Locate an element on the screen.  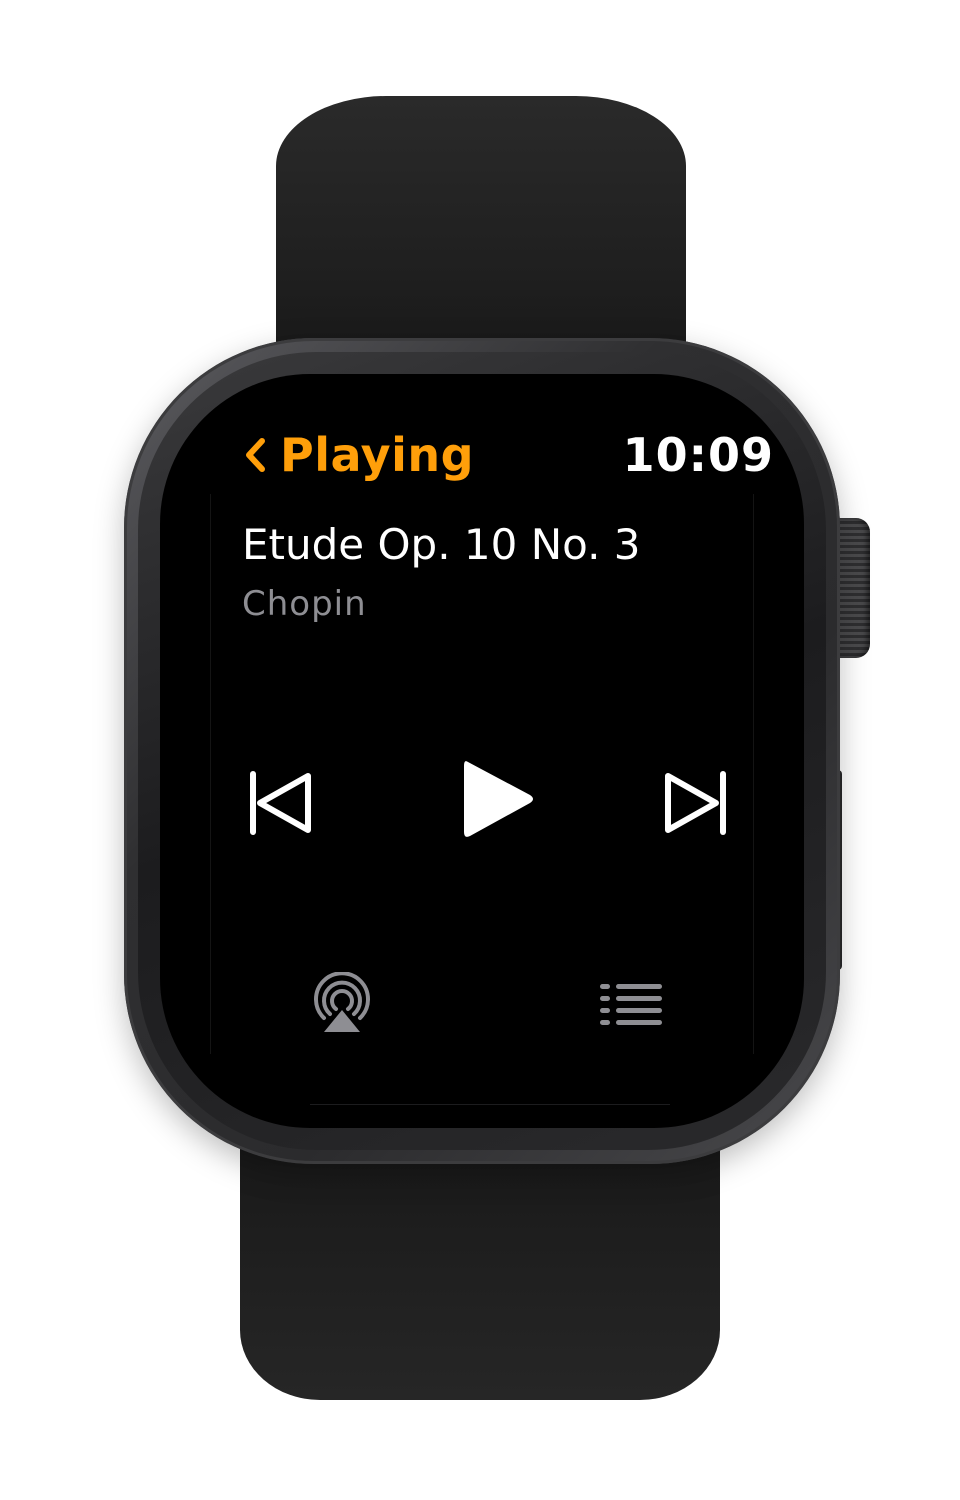
previous-track-button is located at coordinates (281, 803).